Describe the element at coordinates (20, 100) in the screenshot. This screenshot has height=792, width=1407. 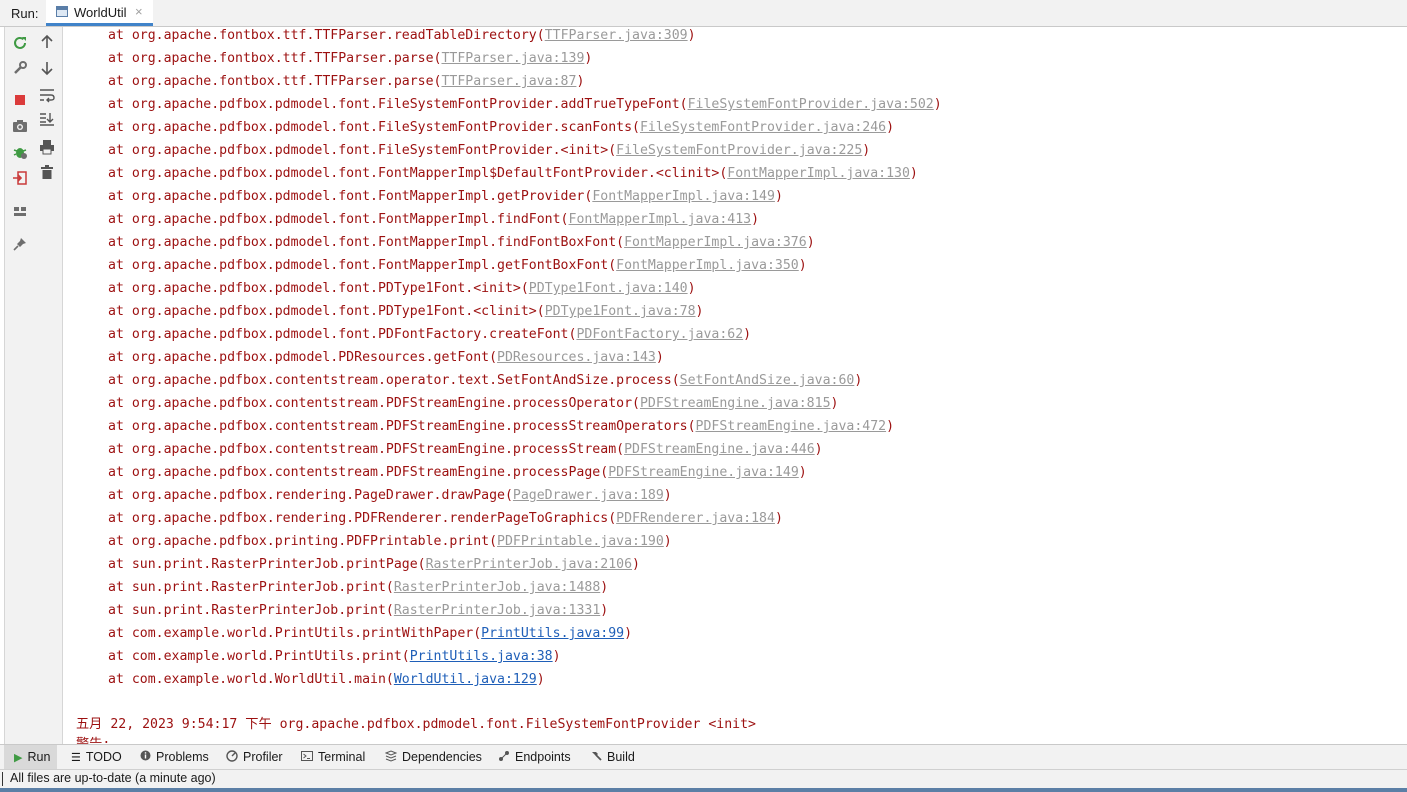
I see `stop-icon` at that location.